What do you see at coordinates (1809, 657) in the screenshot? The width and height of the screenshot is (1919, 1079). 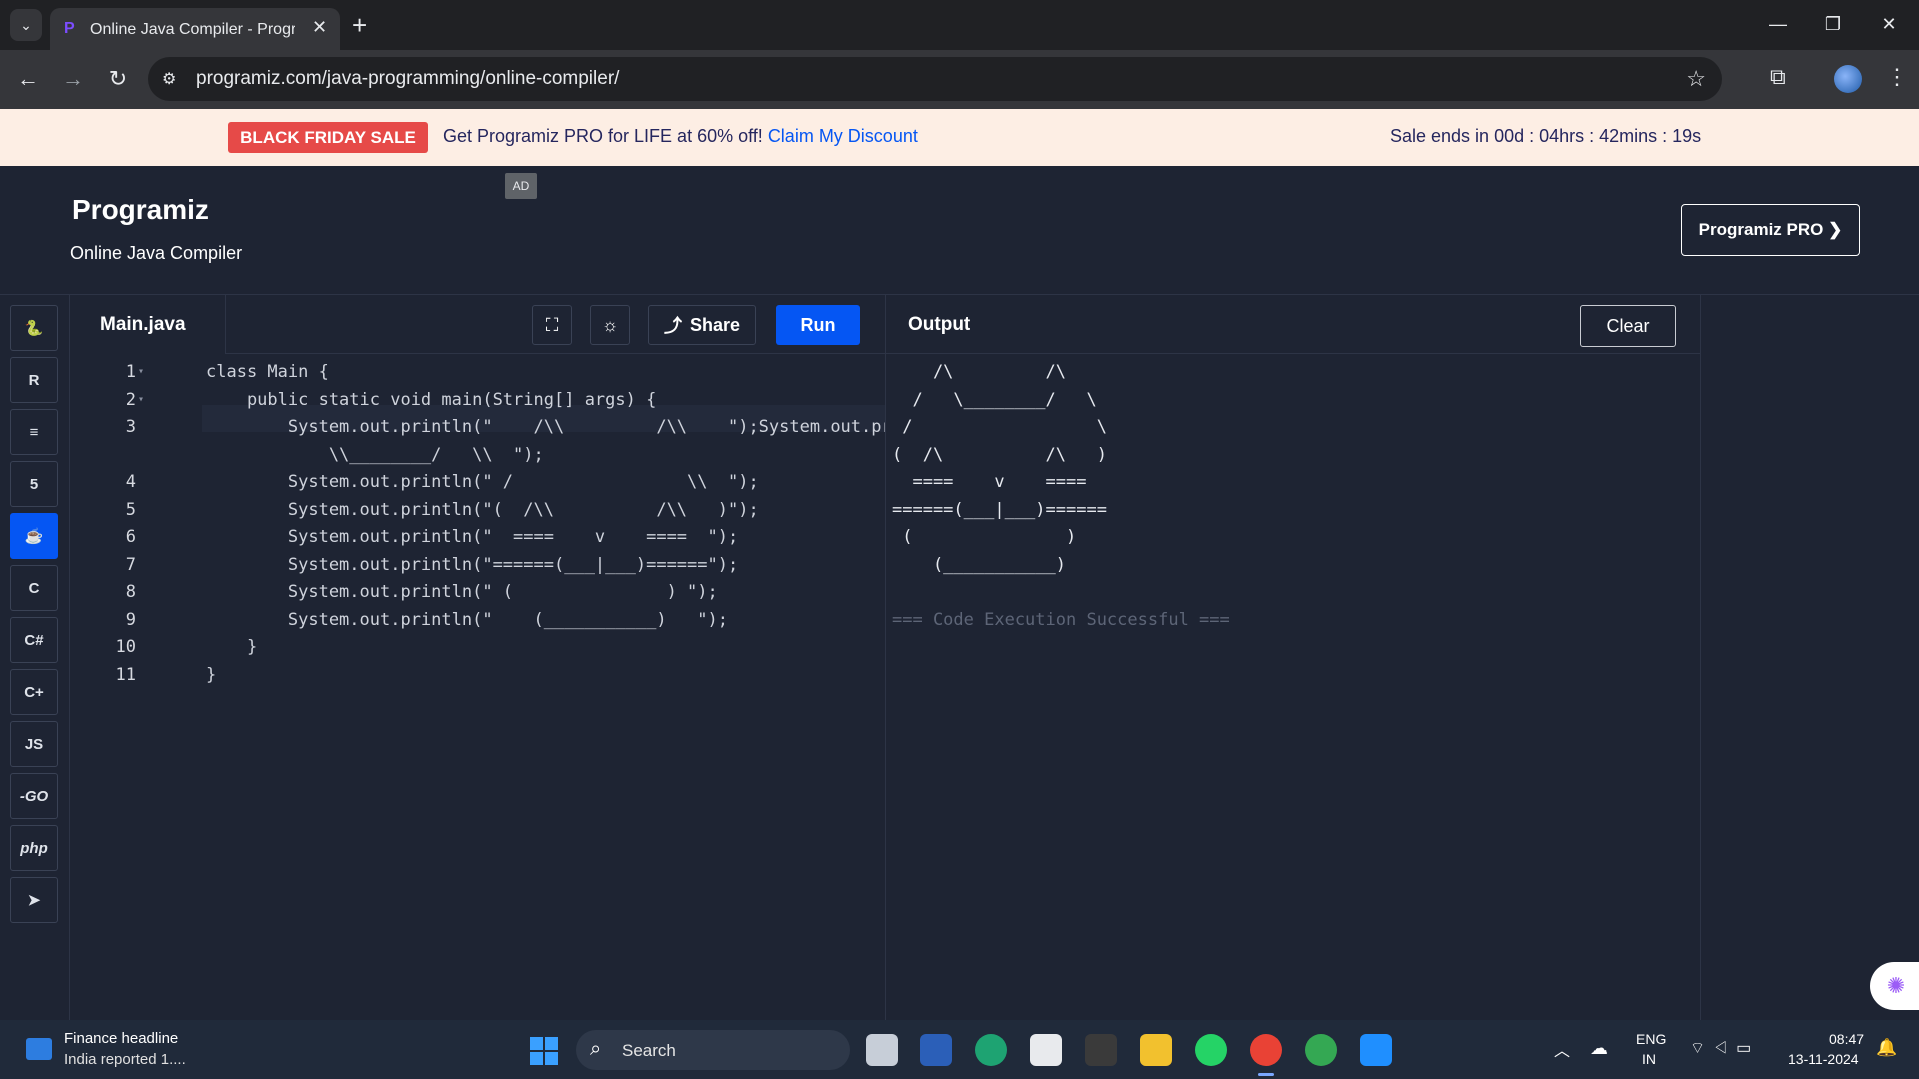 I see `right-margin-area` at bounding box center [1809, 657].